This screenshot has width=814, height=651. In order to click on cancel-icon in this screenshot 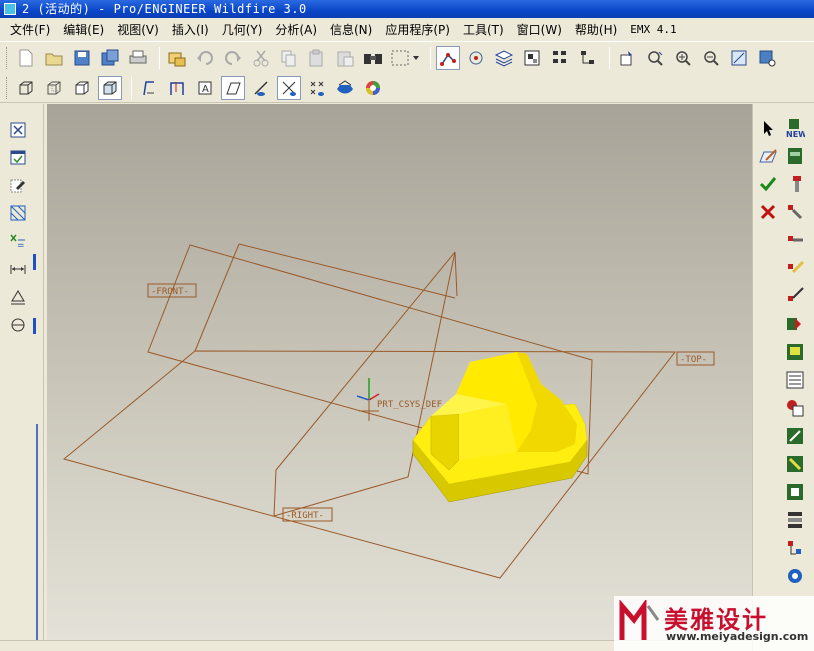, I will do `click(768, 212)`.